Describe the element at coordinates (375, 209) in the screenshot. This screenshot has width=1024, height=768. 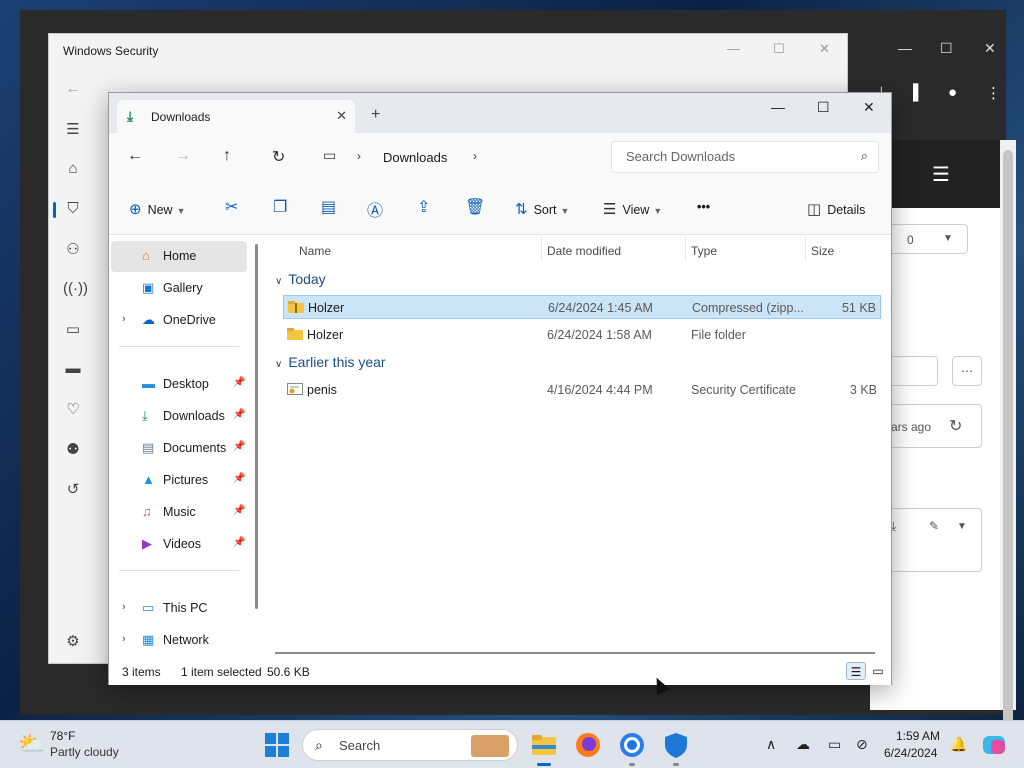
I see `rename-icon: Ⓐ` at that location.